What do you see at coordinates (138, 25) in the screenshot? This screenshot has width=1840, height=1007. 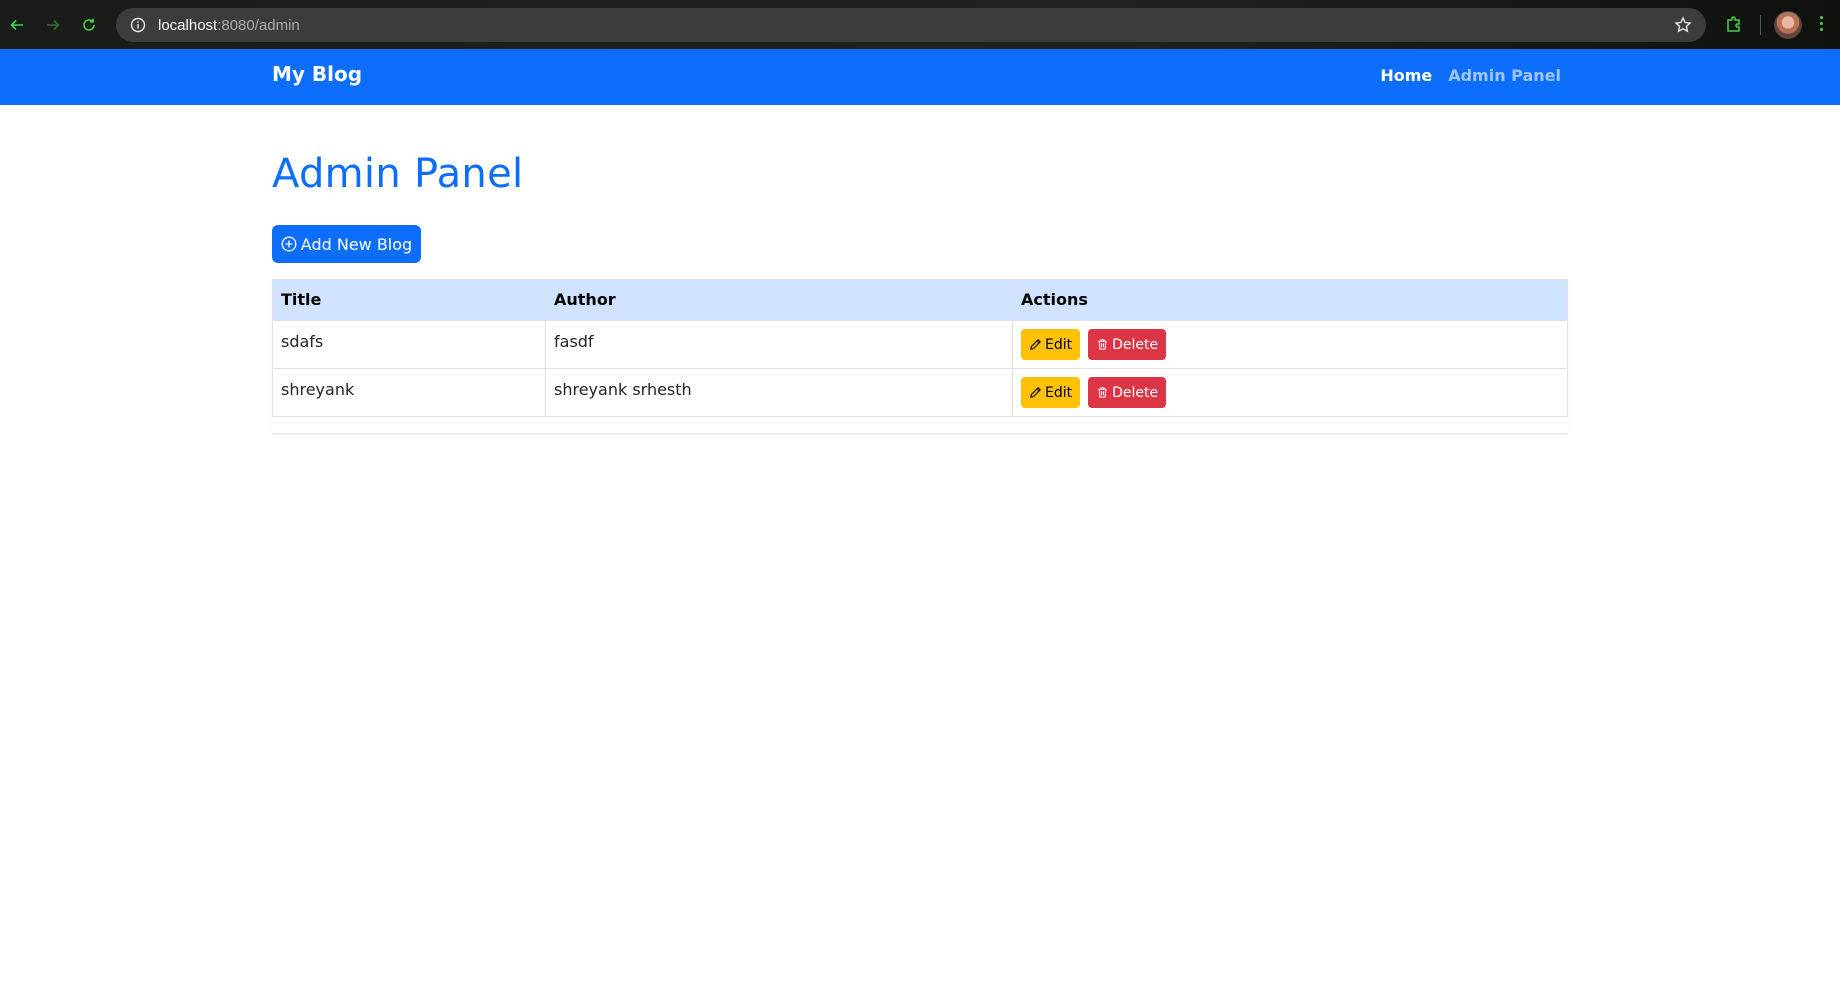 I see `site-info-icon` at bounding box center [138, 25].